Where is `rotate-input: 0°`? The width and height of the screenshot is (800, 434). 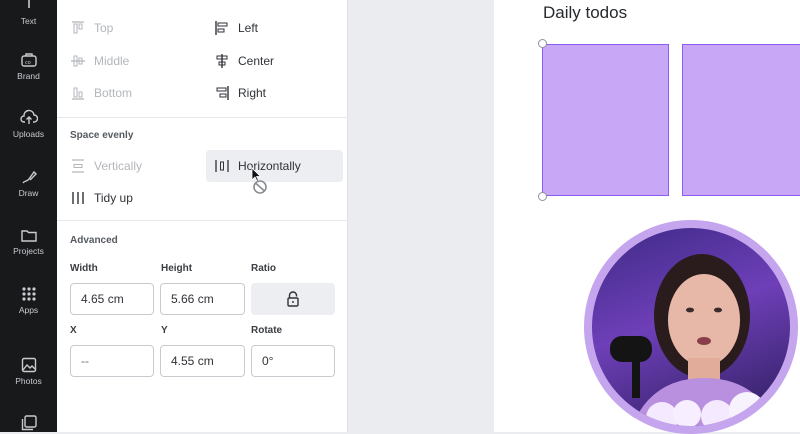 rotate-input: 0° is located at coordinates (293, 361).